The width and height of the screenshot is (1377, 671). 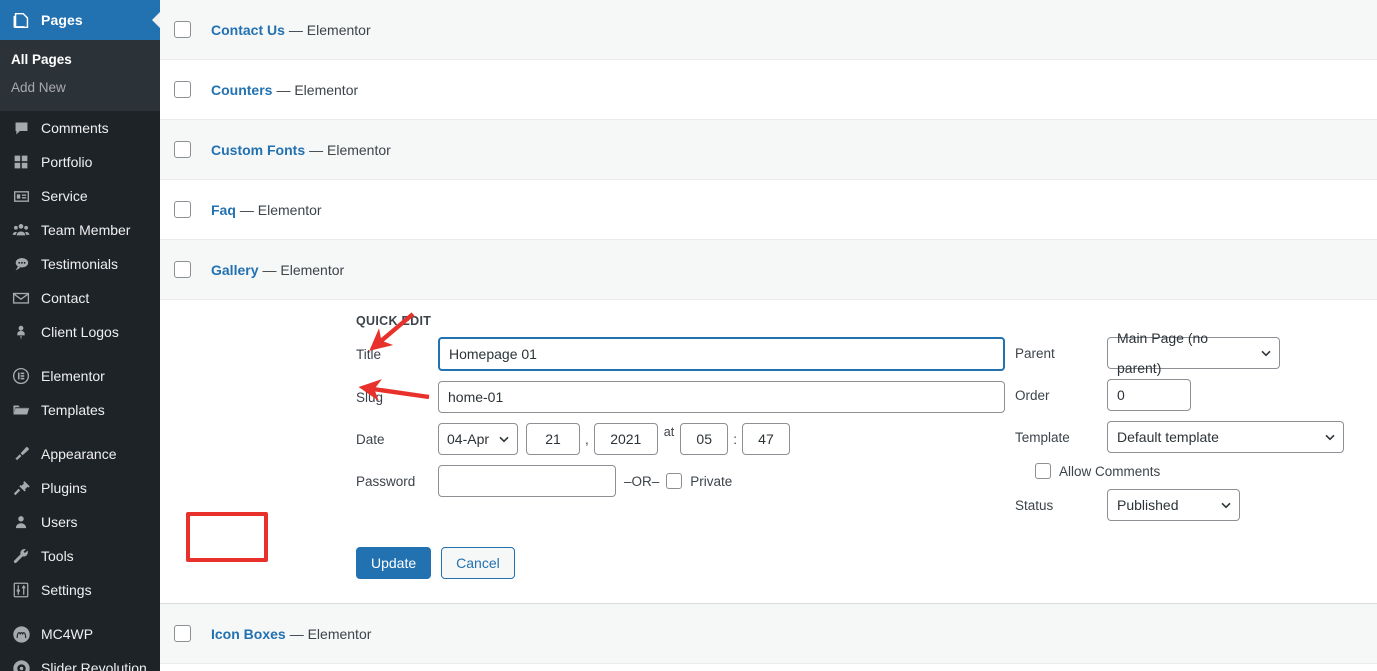 What do you see at coordinates (21, 634) in the screenshot?
I see `mc4wp-icon` at bounding box center [21, 634].